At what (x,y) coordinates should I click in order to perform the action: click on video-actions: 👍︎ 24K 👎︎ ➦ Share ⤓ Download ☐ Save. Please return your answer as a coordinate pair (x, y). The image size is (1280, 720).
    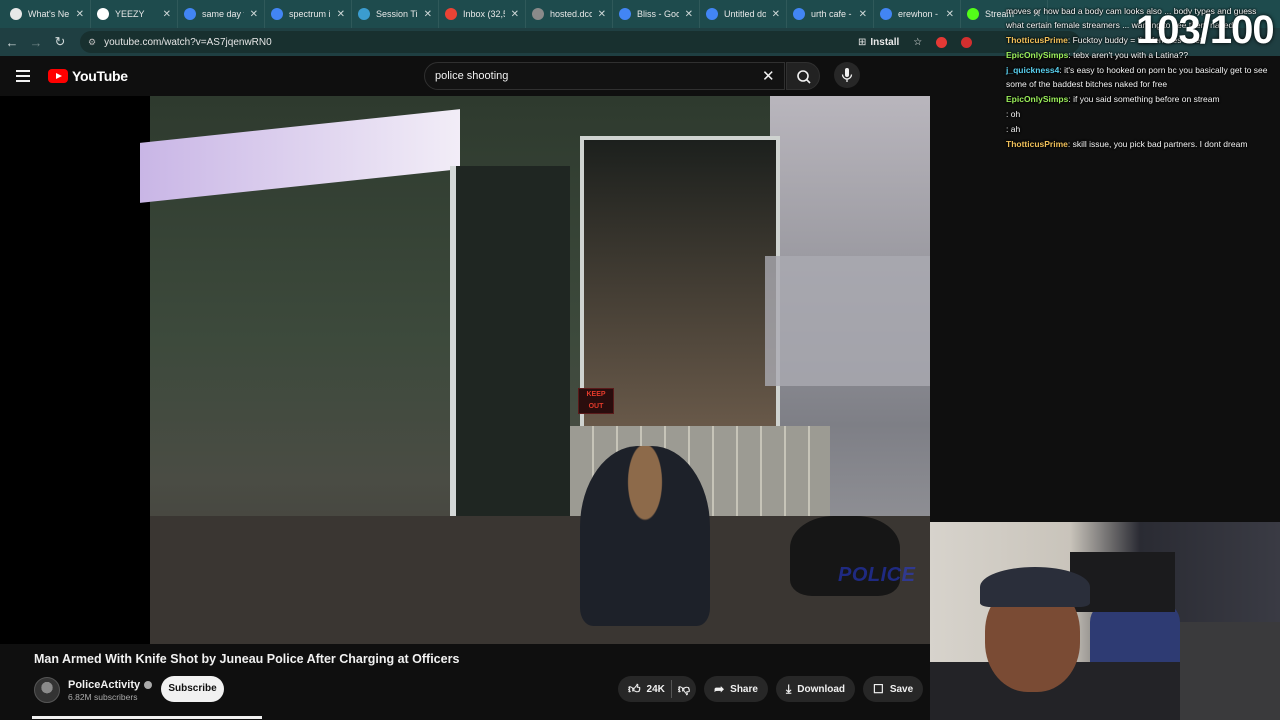
    Looking at the image, I should click on (771, 689).